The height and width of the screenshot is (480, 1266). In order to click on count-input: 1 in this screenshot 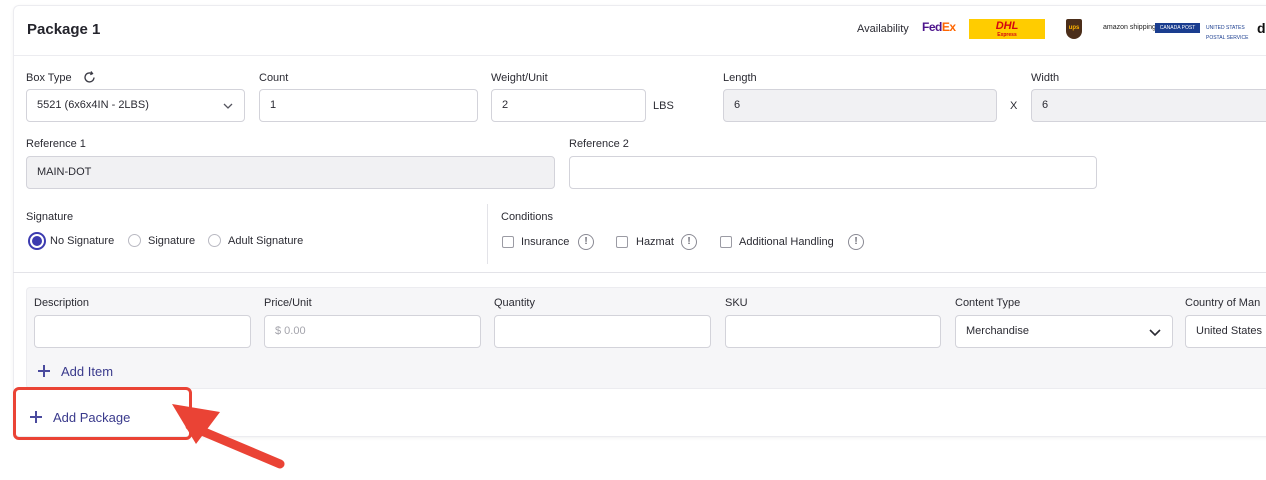, I will do `click(368, 105)`.